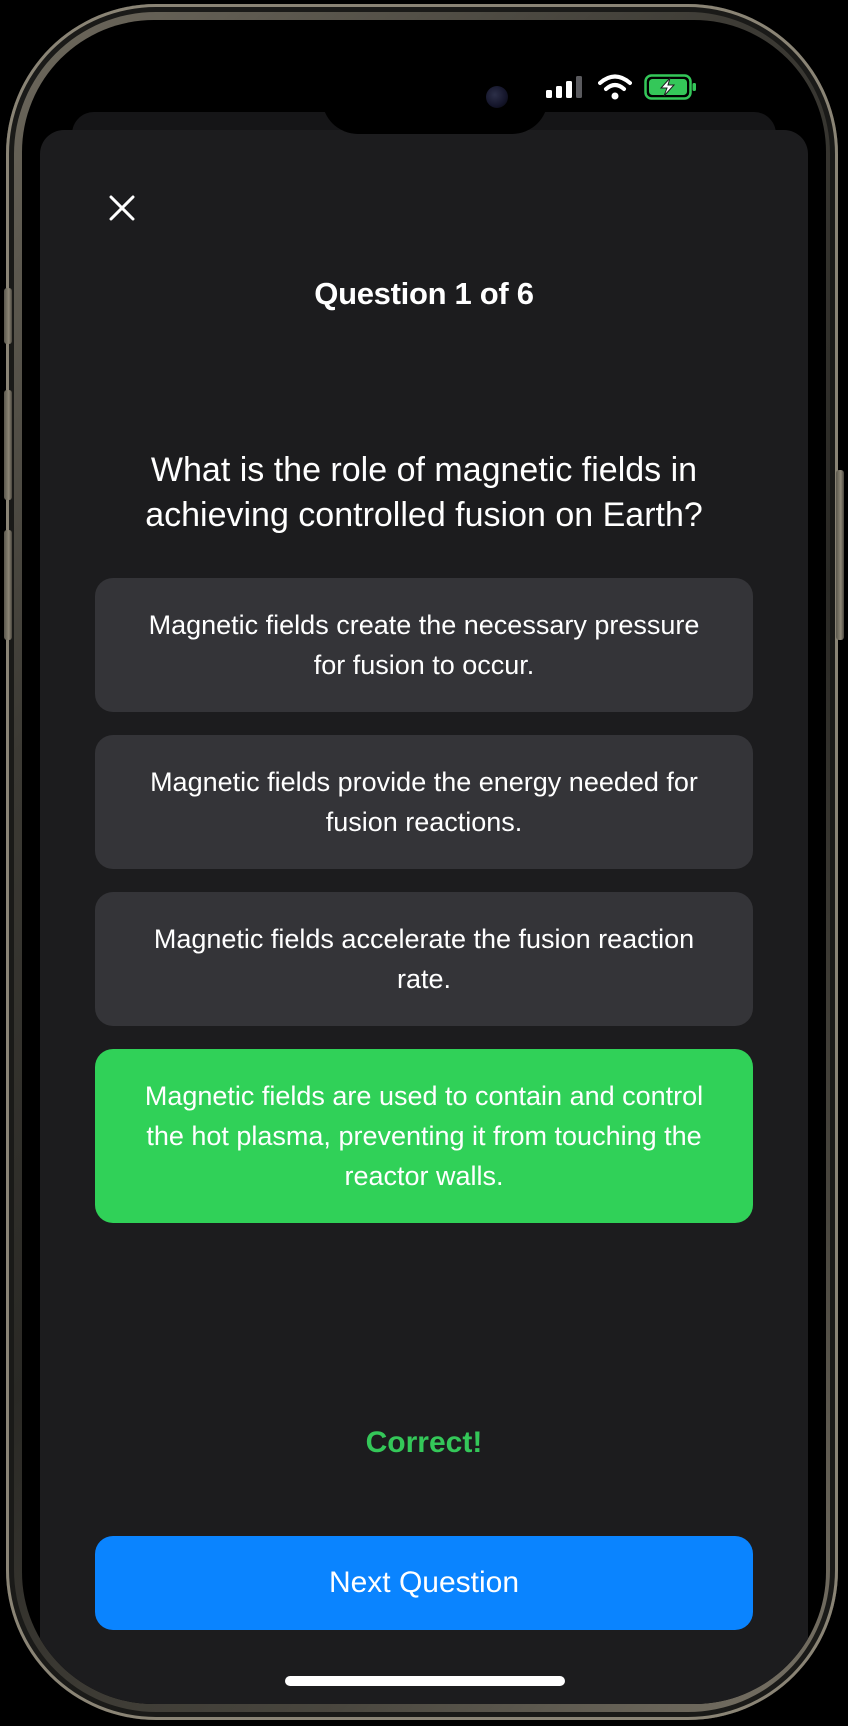 The width and height of the screenshot is (848, 1726). Describe the element at coordinates (670, 87) in the screenshot. I see `battery-charging-icon` at that location.